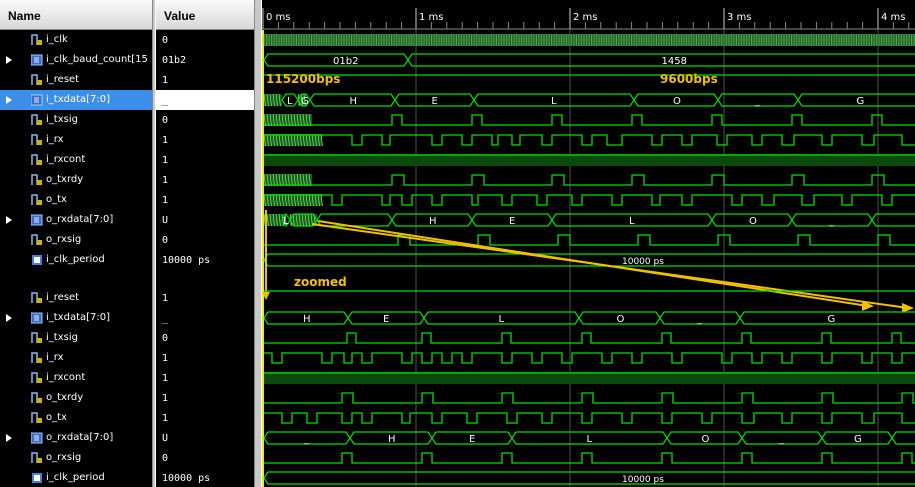 The image size is (915, 487). Describe the element at coordinates (205, 100) in the screenshot. I see `signal-value: _` at that location.